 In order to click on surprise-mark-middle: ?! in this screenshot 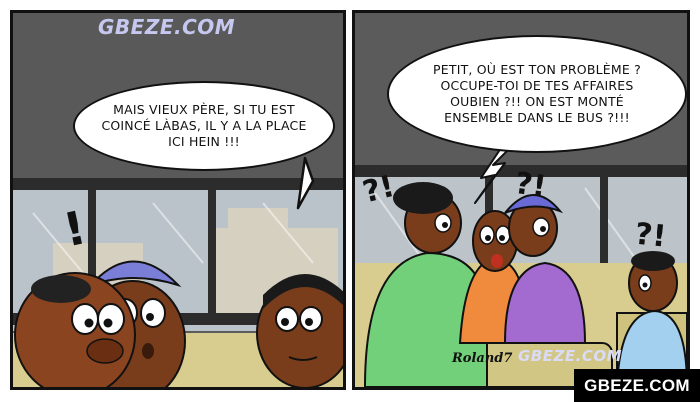, I will do `click(531, 185)`.